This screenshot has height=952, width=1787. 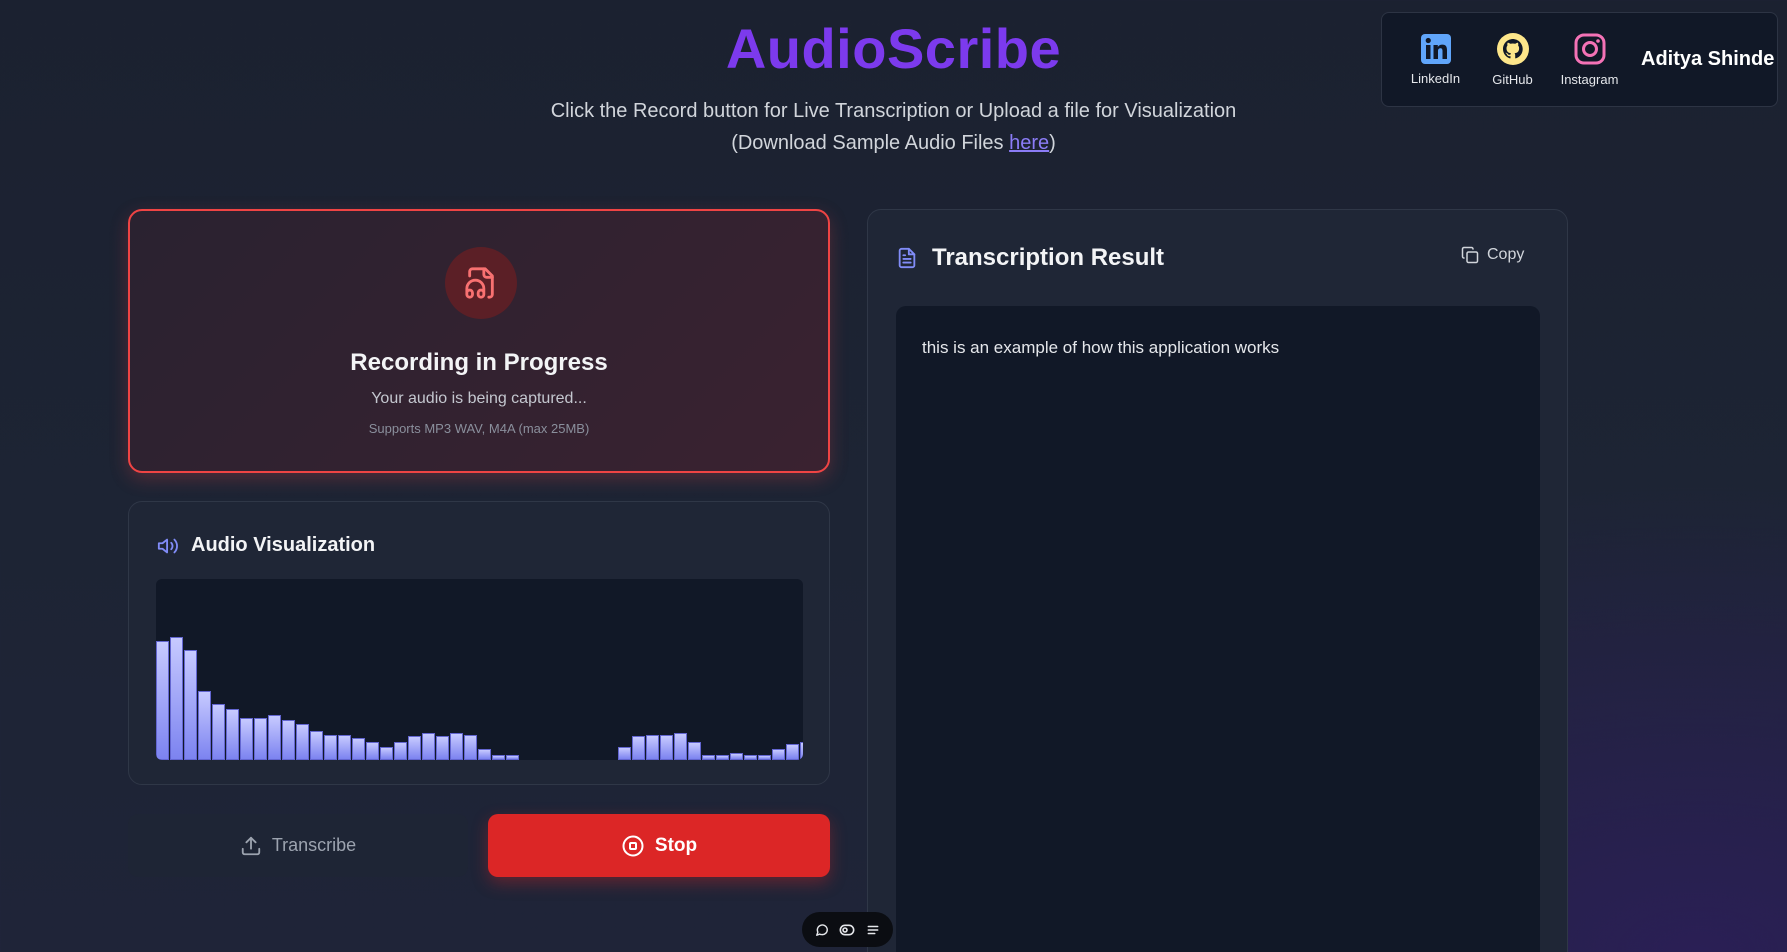 I want to click on transcribe-button: Transcribe, so click(x=298, y=845).